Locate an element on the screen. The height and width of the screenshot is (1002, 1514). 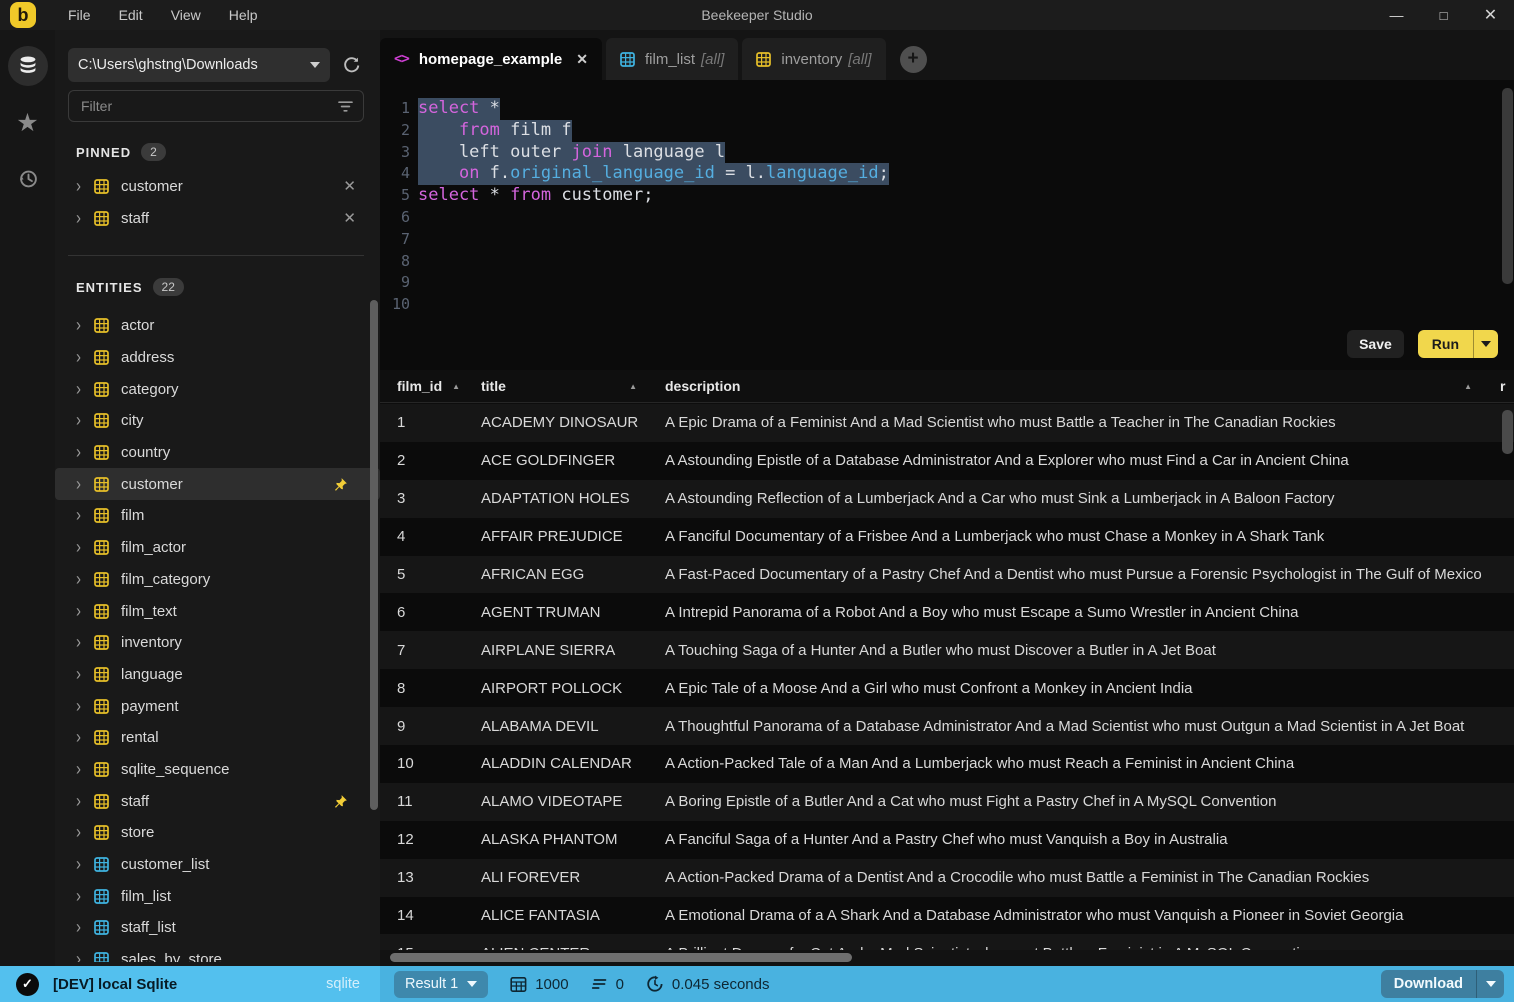
sort-arrow-icon: ▲ is located at coordinates (633, 386).